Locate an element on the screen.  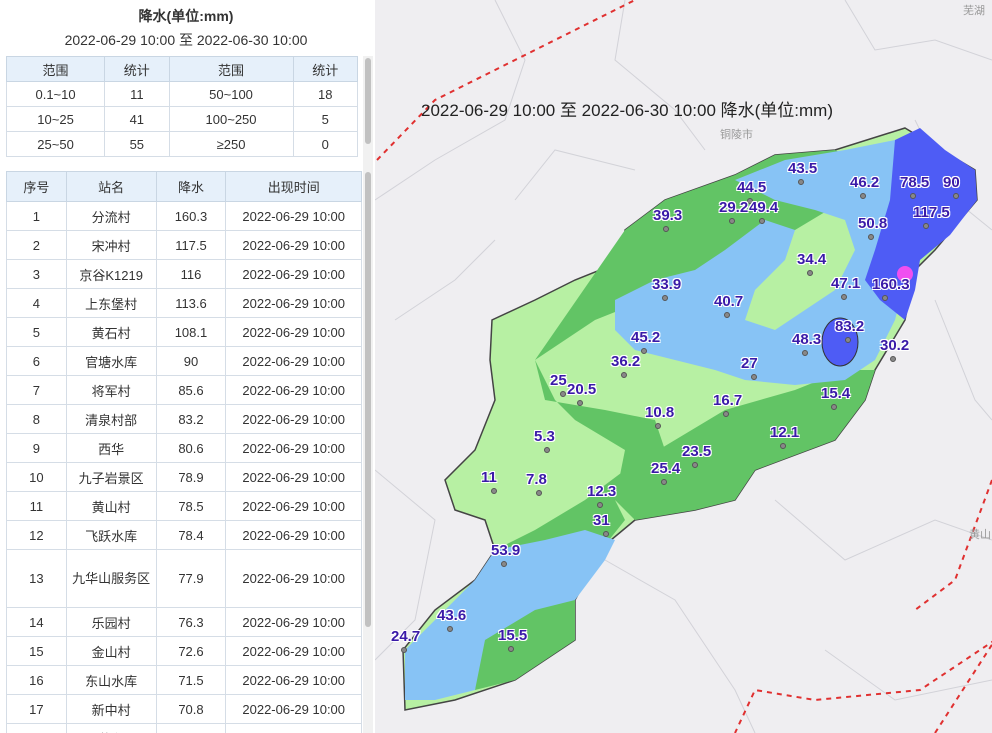
station-row: 16 东山水库 71.5 2022-06-29 10:00 is located at coordinates (184, 680).